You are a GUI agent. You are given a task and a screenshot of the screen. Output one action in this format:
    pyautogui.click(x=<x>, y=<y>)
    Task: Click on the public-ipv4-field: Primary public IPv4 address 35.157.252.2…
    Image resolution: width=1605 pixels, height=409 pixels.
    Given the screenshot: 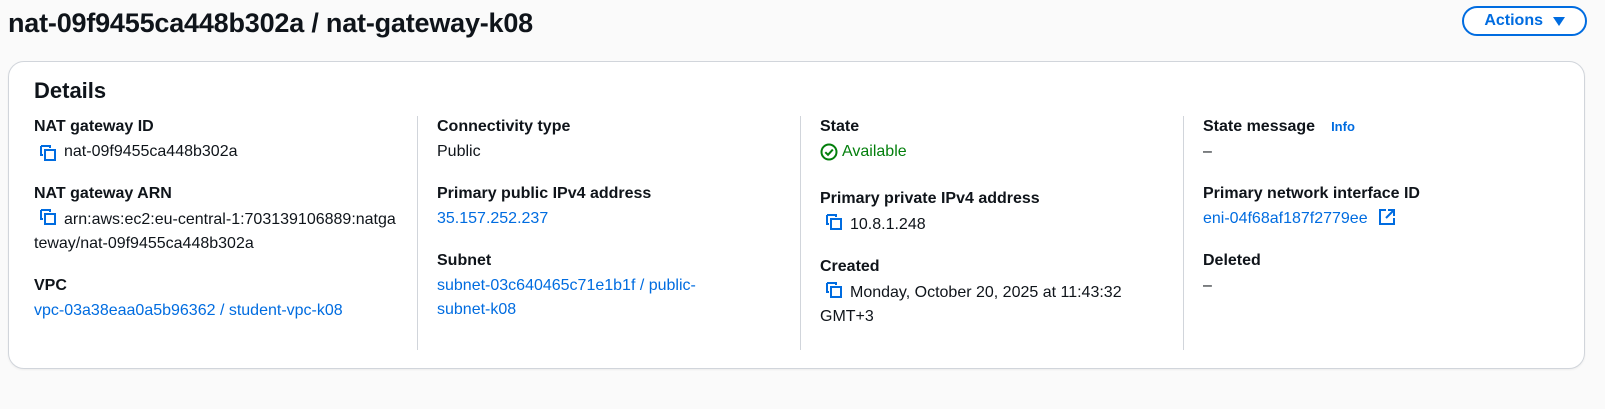 What is the action you would take?
    pyautogui.click(x=608, y=207)
    